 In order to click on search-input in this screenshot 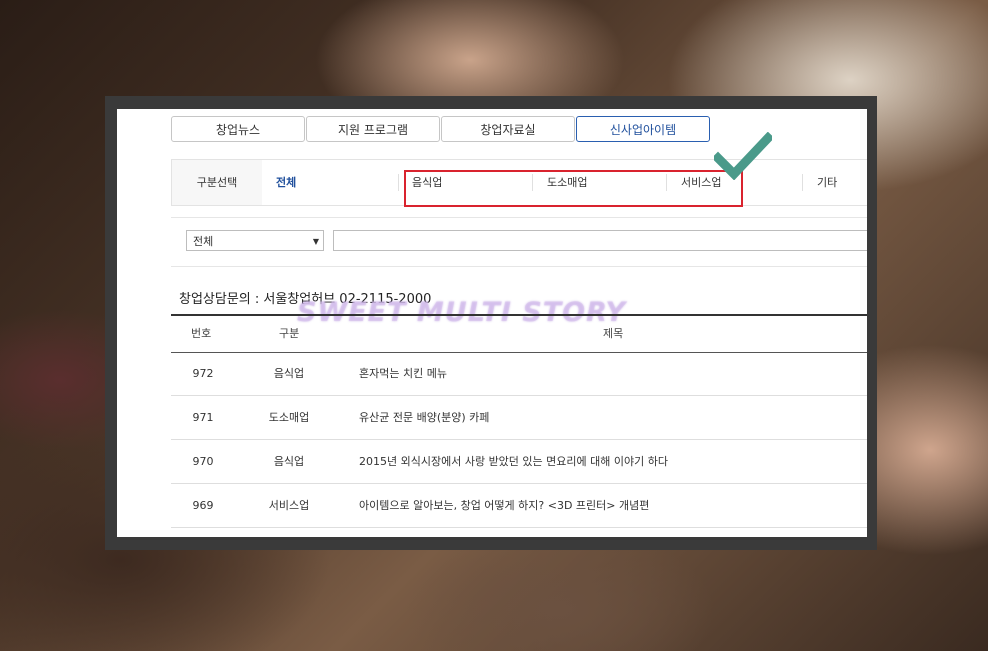, I will do `click(600, 240)`.